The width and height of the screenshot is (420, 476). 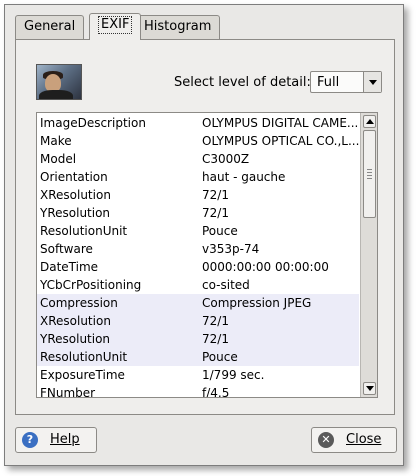 What do you see at coordinates (216, 392) in the screenshot?
I see `exif-value: f/4.5` at bounding box center [216, 392].